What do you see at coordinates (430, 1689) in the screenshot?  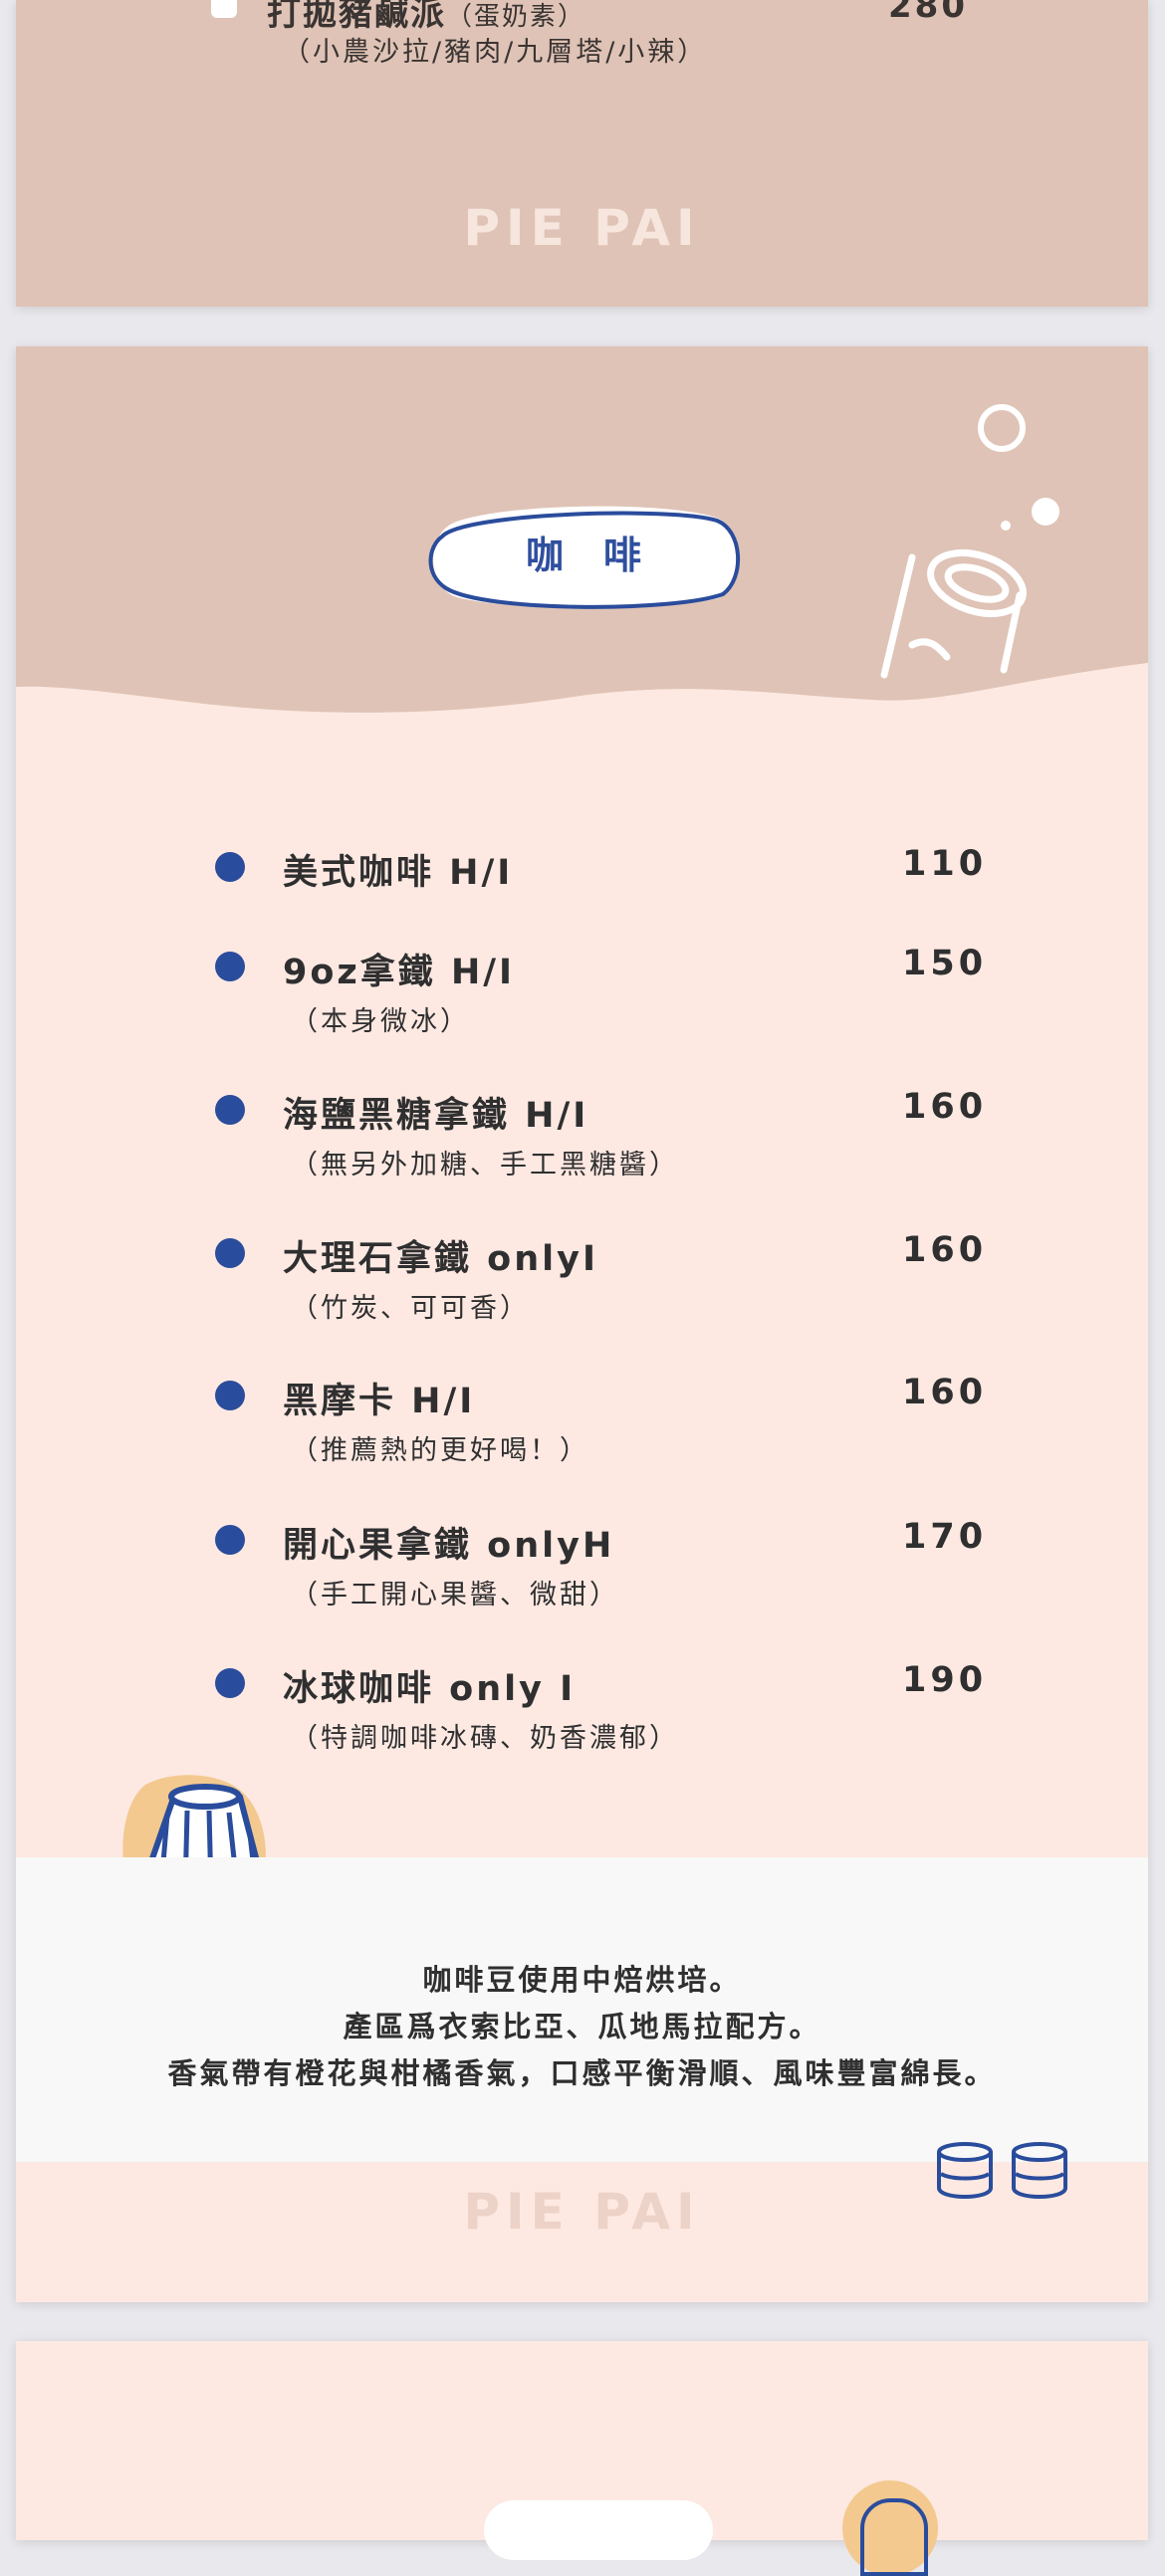 I see `menu-item-name: 冰球咖啡 only I` at bounding box center [430, 1689].